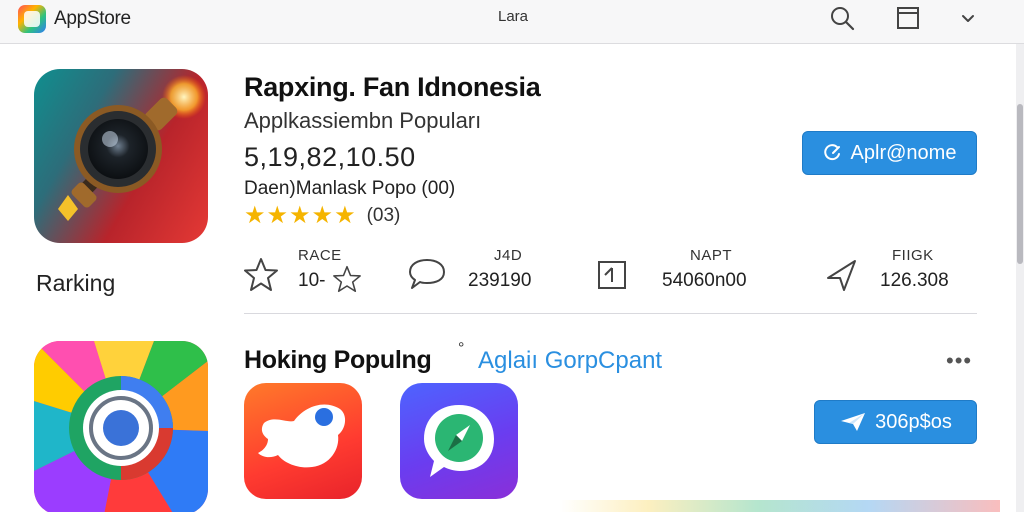 Image resolution: width=1024 pixels, height=512 pixels. Describe the element at coordinates (320, 255) in the screenshot. I see `stat-head-race: RACE` at that location.